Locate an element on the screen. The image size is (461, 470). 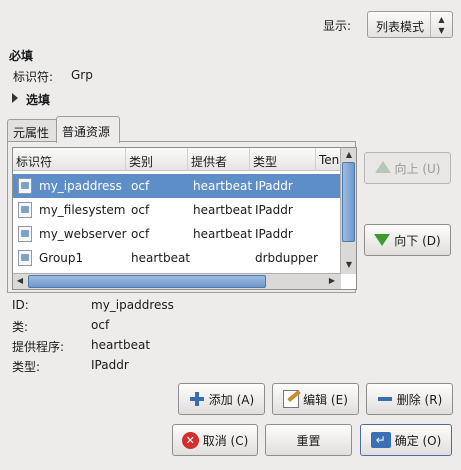
vertical-scrollbar: ▲ ▼ is located at coordinates (348, 211).